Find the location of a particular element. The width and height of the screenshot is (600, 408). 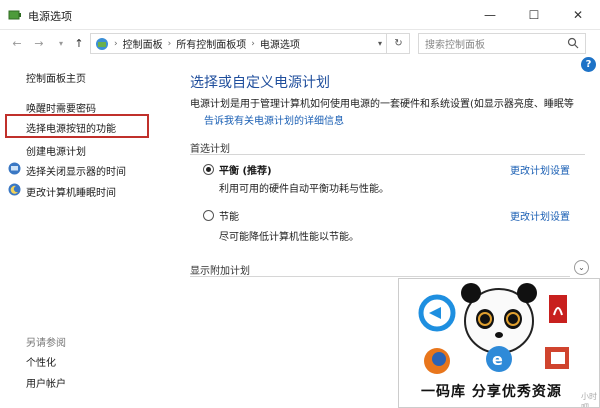

search-icon is located at coordinates (573, 43).